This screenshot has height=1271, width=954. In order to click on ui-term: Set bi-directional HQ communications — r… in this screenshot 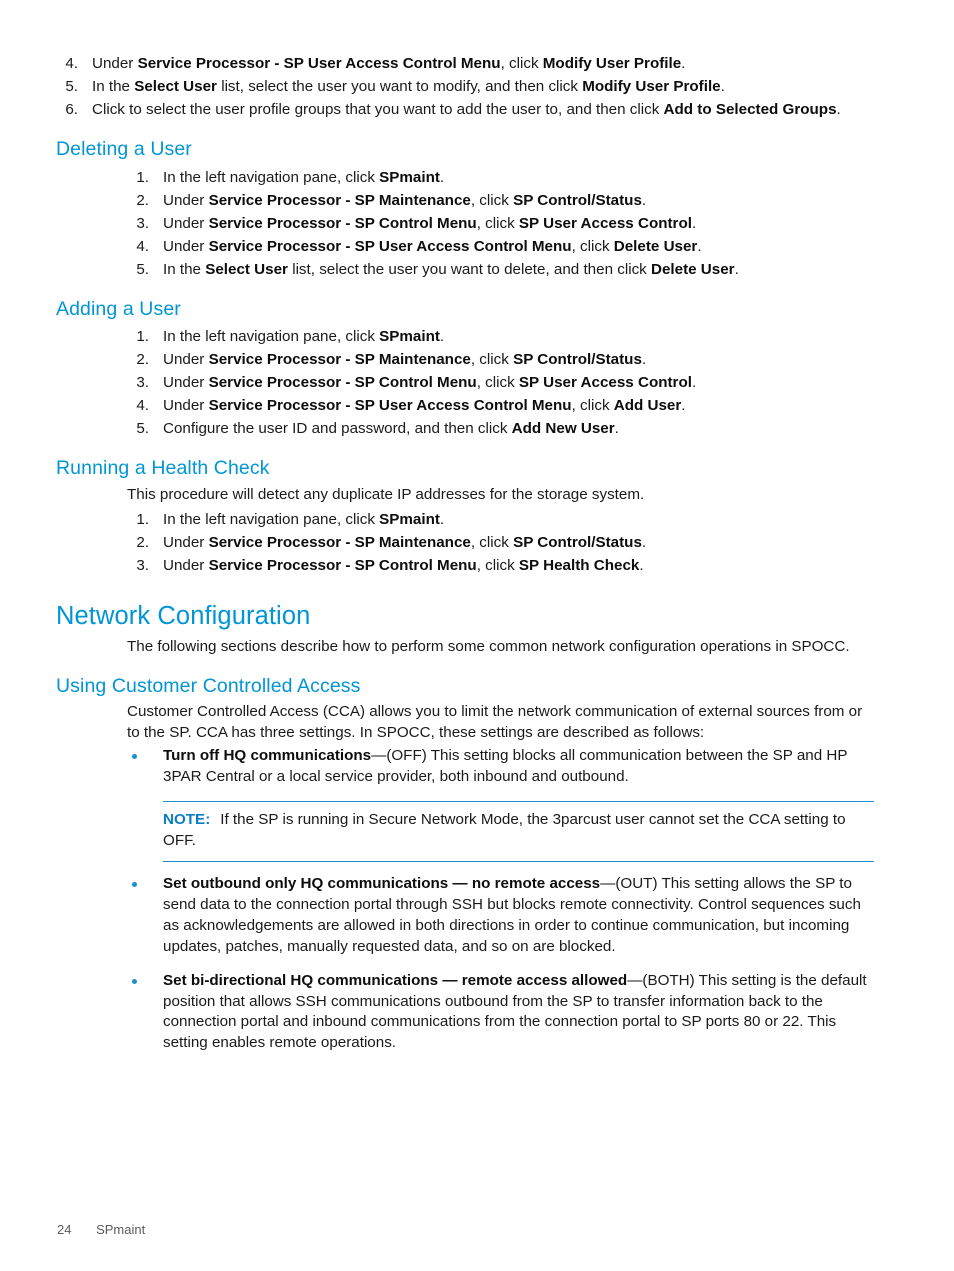, I will do `click(395, 980)`.